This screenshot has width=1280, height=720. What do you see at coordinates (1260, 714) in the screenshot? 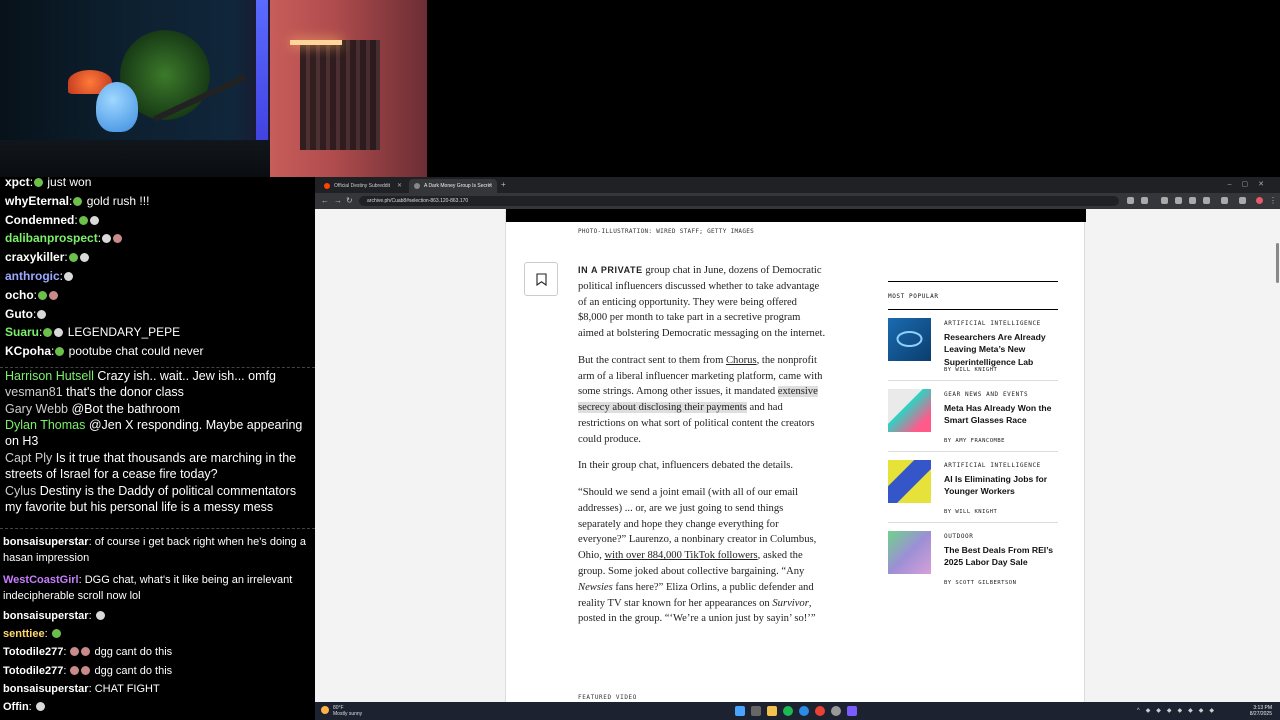
I see `clock-date: 8/27/2025` at bounding box center [1260, 714].